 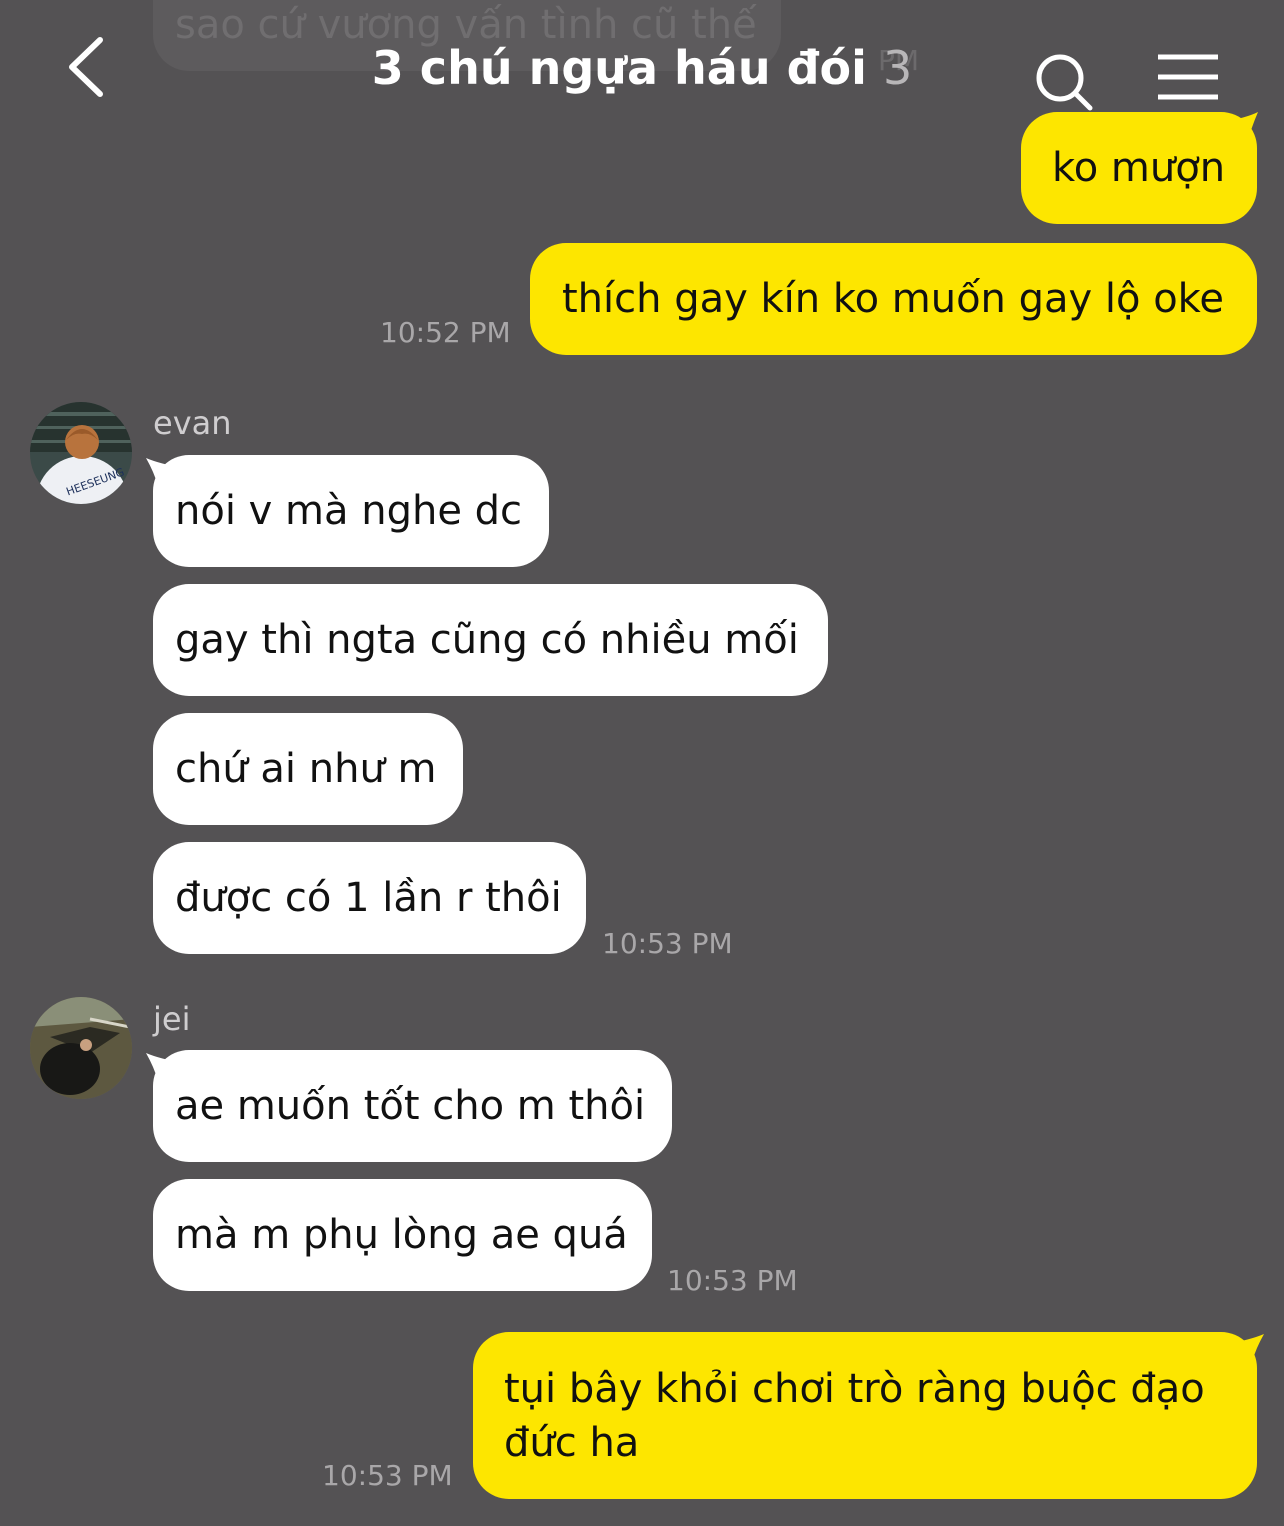 I want to click on message-text: ko mượn, so click(x=1139, y=168).